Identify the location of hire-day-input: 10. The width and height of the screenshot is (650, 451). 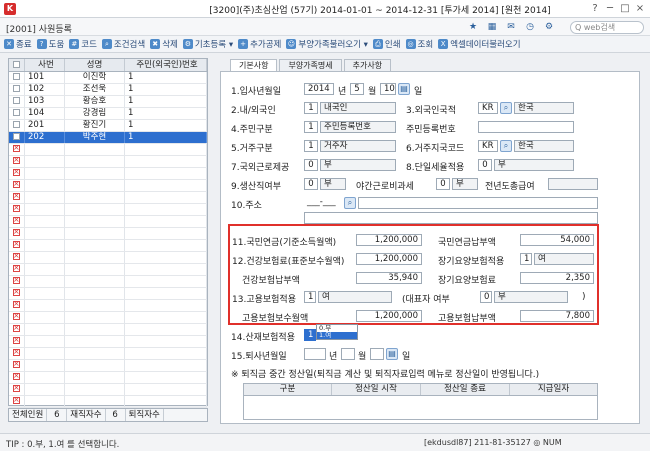
(388, 89).